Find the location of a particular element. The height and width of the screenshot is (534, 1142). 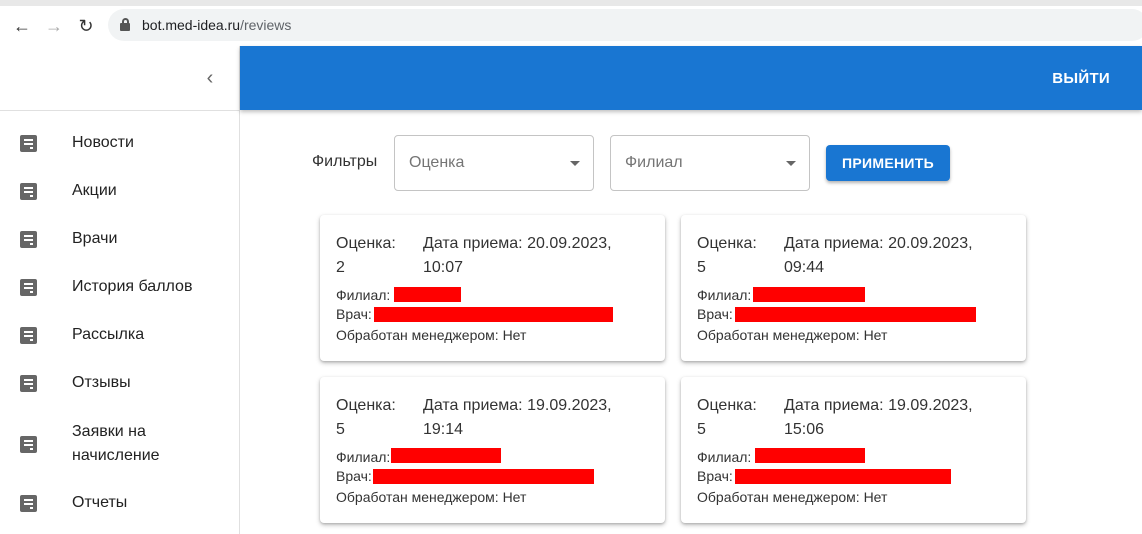

sidebar-item-news: Новости is located at coordinates (119, 143).